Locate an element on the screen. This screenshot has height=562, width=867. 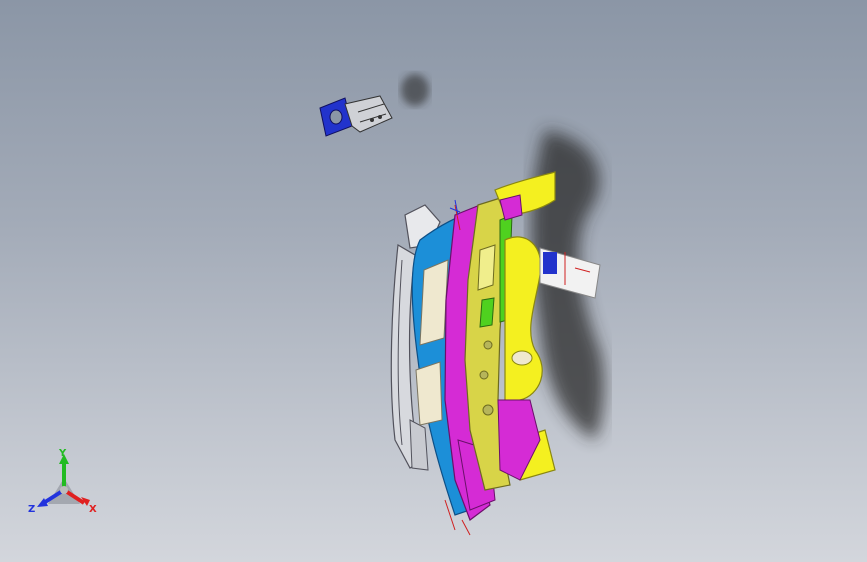
axis-z-label: Z is located at coordinates (32, 509).